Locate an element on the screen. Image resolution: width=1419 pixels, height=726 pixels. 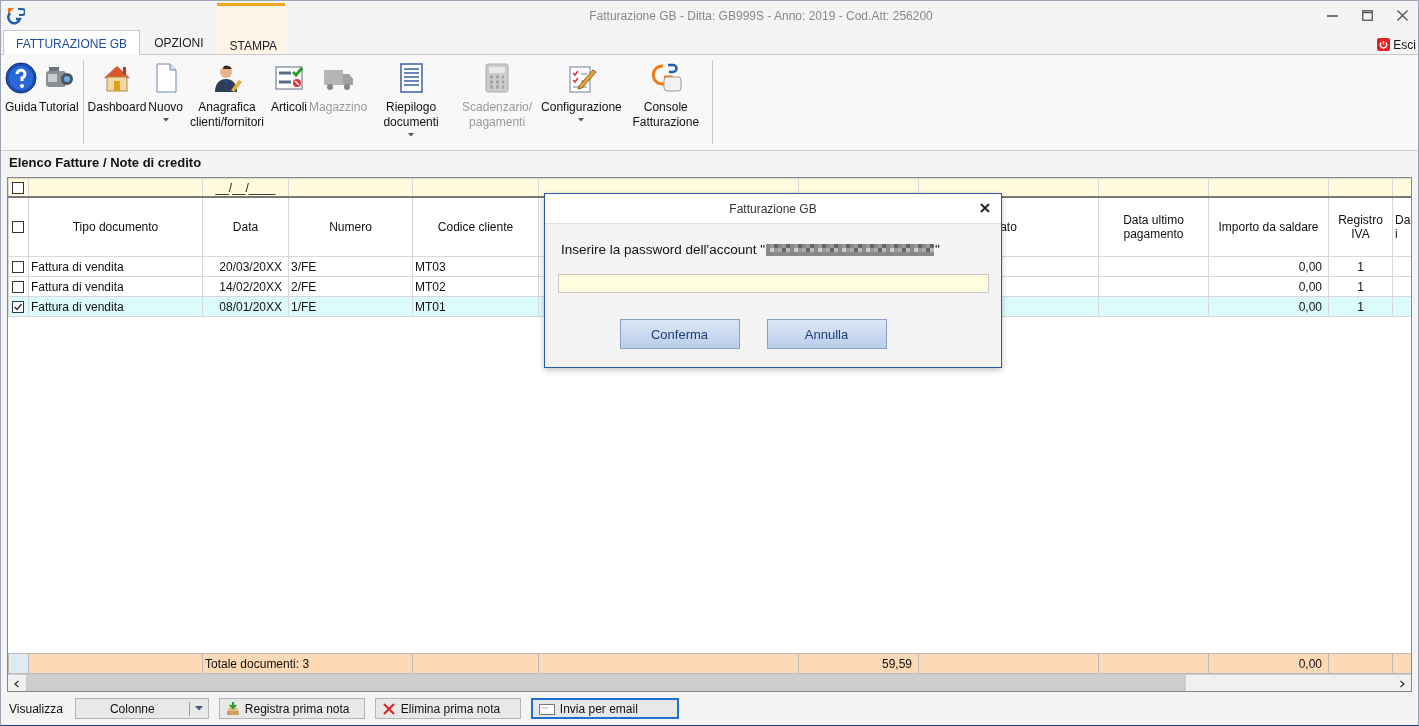
toolbar-button: Registra prima nota is located at coordinates (291, 708).